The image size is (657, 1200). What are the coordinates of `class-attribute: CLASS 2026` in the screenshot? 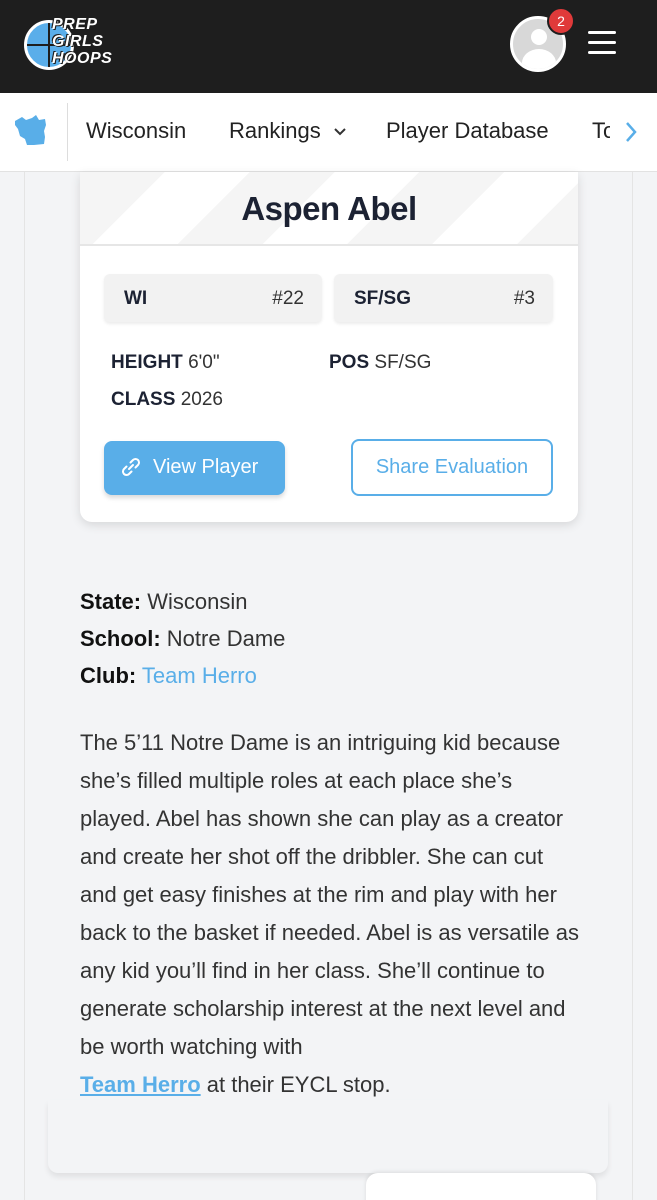 It's located at (167, 400).